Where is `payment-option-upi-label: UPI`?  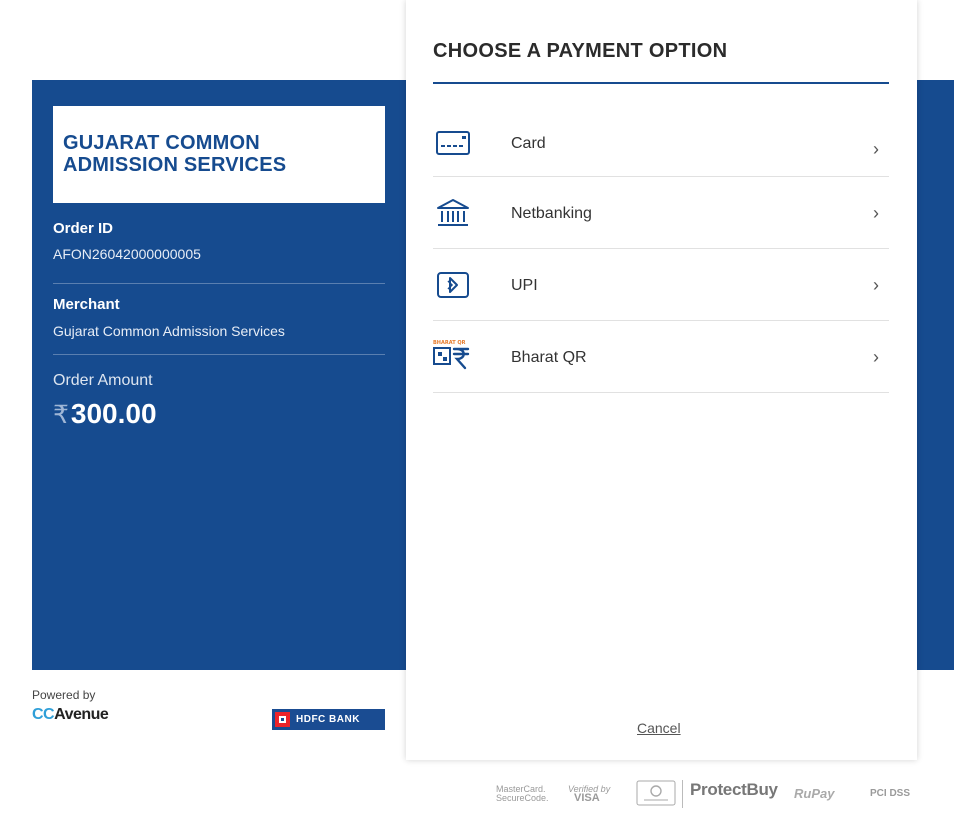
payment-option-upi-label: UPI is located at coordinates (524, 285).